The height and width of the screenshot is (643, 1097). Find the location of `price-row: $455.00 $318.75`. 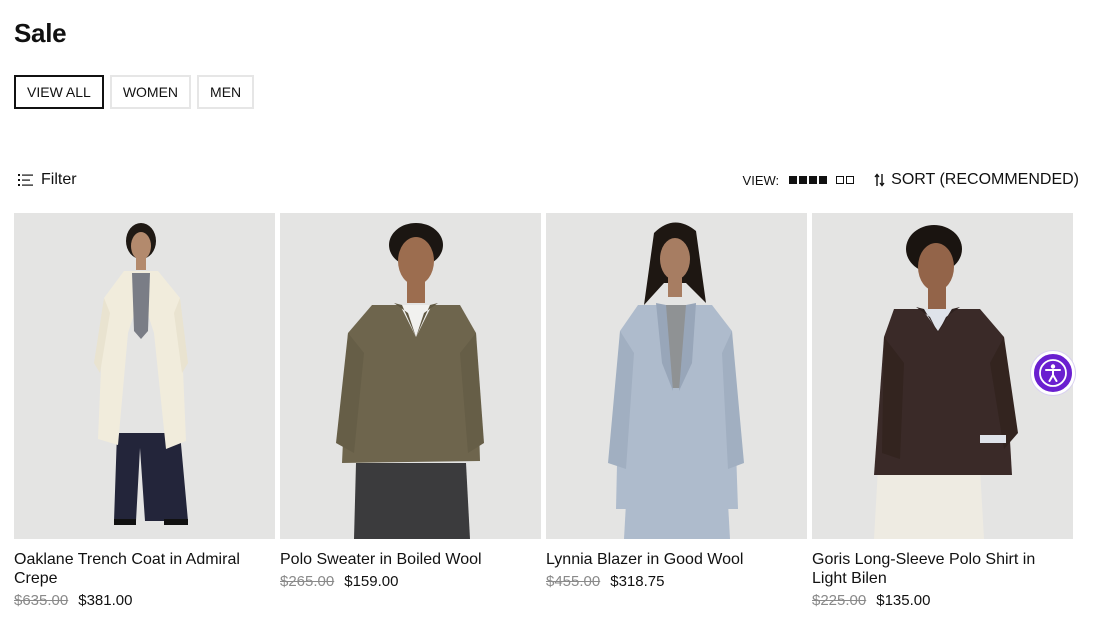

price-row: $455.00 $318.75 is located at coordinates (676, 581).